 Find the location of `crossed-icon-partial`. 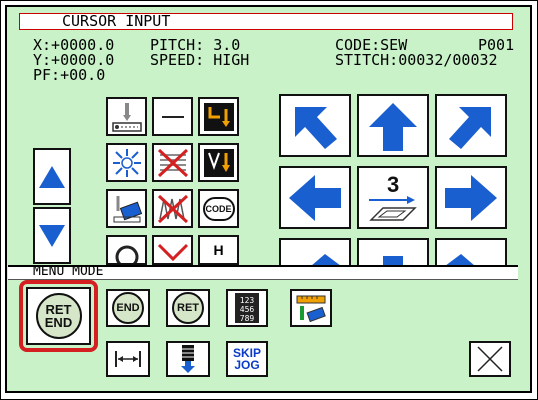

crossed-icon-partial is located at coordinates (172, 252).